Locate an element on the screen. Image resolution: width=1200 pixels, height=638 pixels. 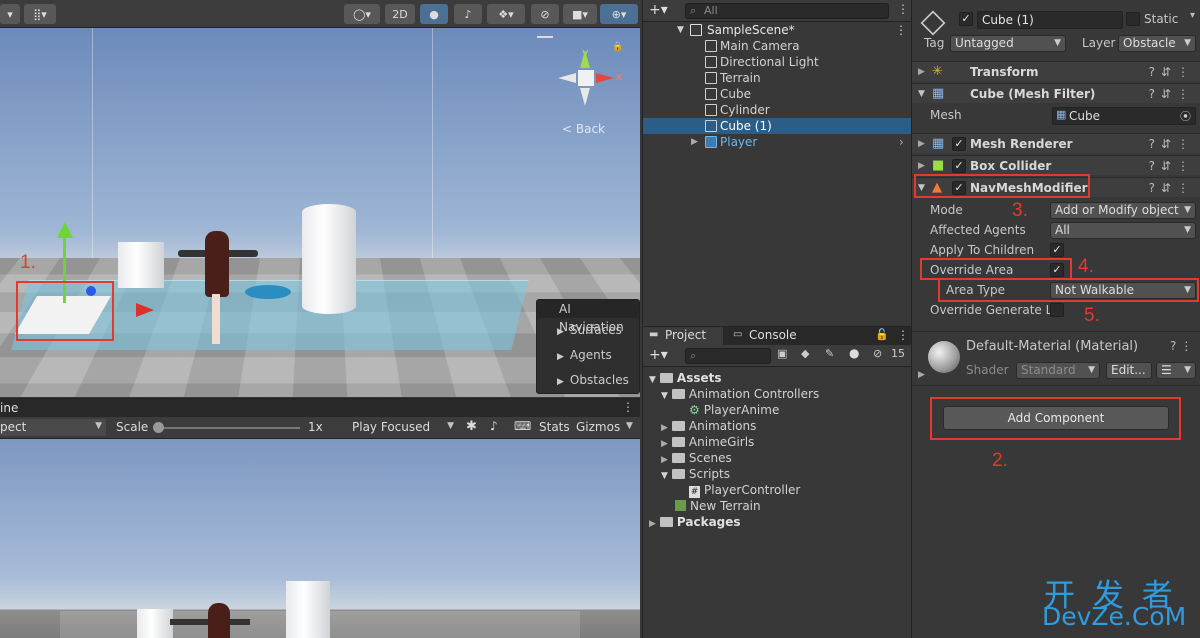
tab-project: ▬ Project is located at coordinates (683, 336).